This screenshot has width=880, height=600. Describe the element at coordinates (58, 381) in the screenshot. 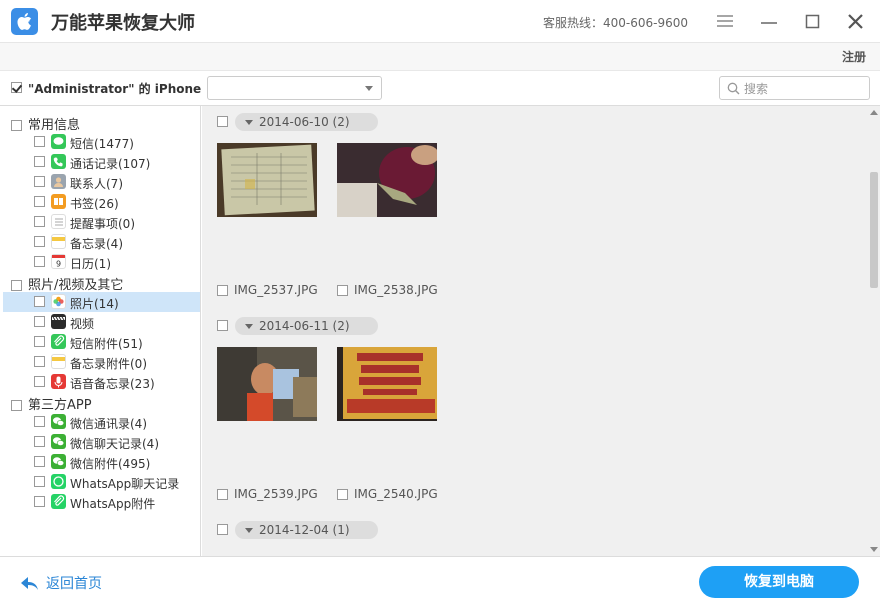

I see `voice-memo-icon` at that location.